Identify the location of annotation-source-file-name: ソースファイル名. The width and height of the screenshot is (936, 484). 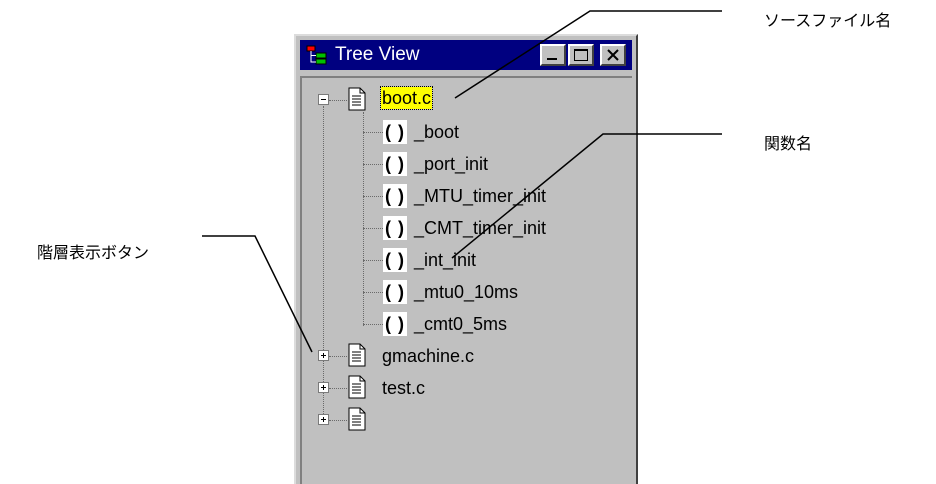
(828, 21).